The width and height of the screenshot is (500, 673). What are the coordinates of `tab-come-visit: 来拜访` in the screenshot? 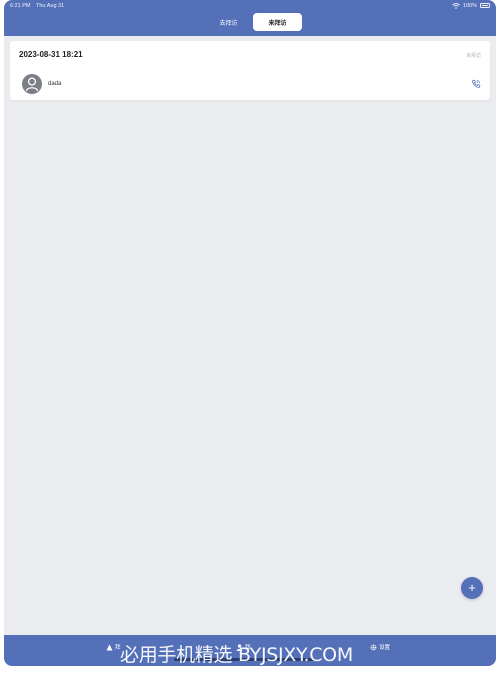 It's located at (277, 22).